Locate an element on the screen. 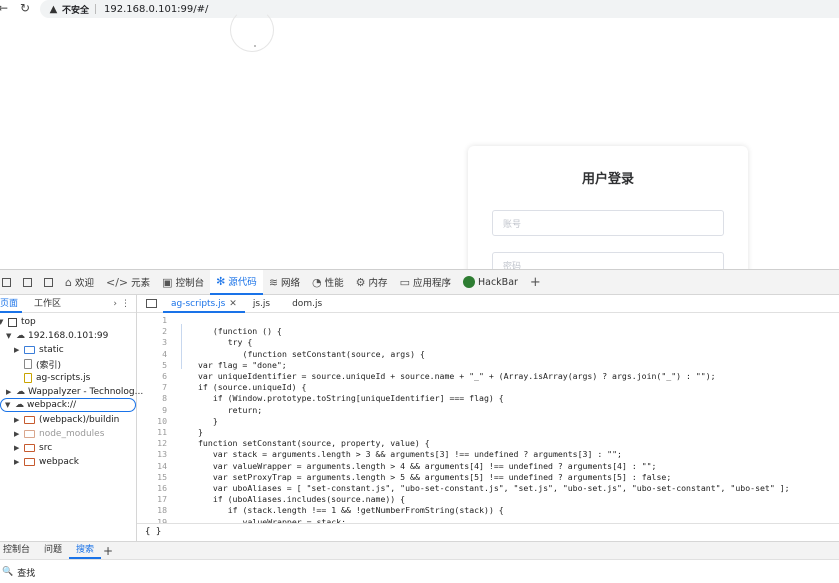 This screenshot has height=583, width=839. tab-application: ▭ 应用程序 is located at coordinates (425, 282).